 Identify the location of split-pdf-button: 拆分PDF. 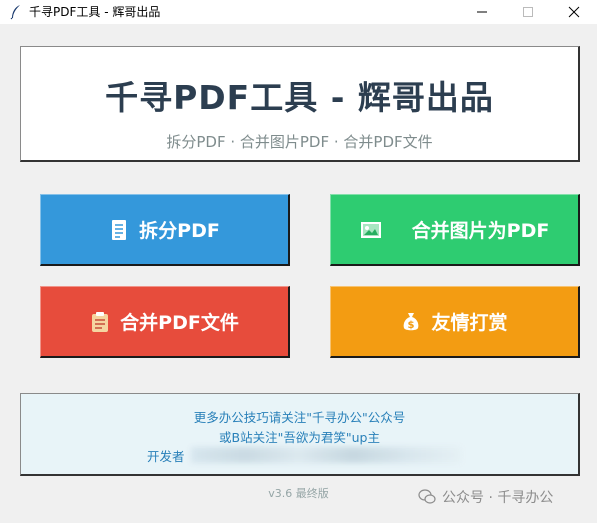
(165, 230).